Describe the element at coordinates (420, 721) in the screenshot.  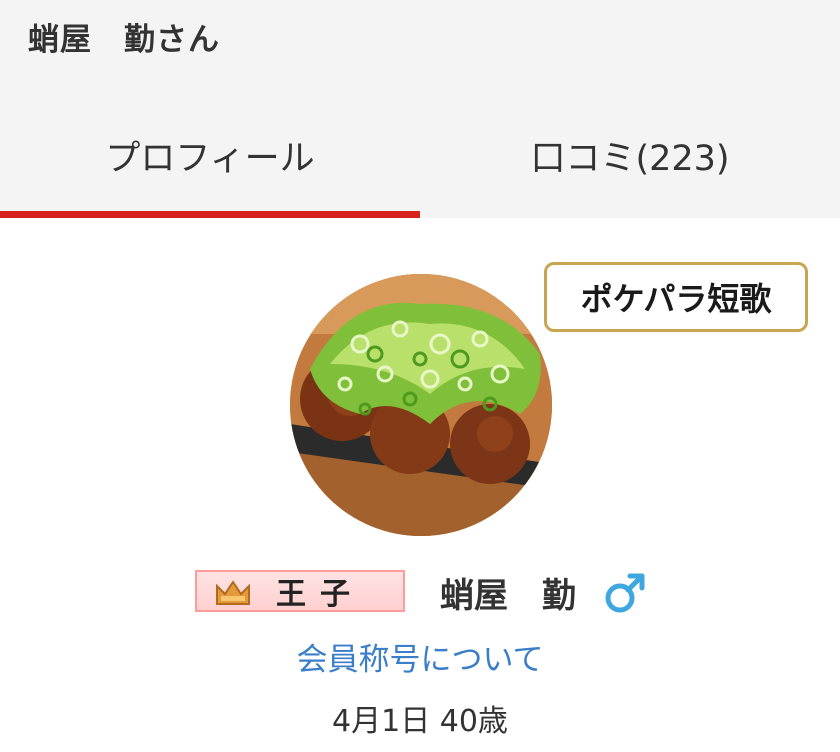
I see `birthday-age: 4月1日 40歳` at that location.